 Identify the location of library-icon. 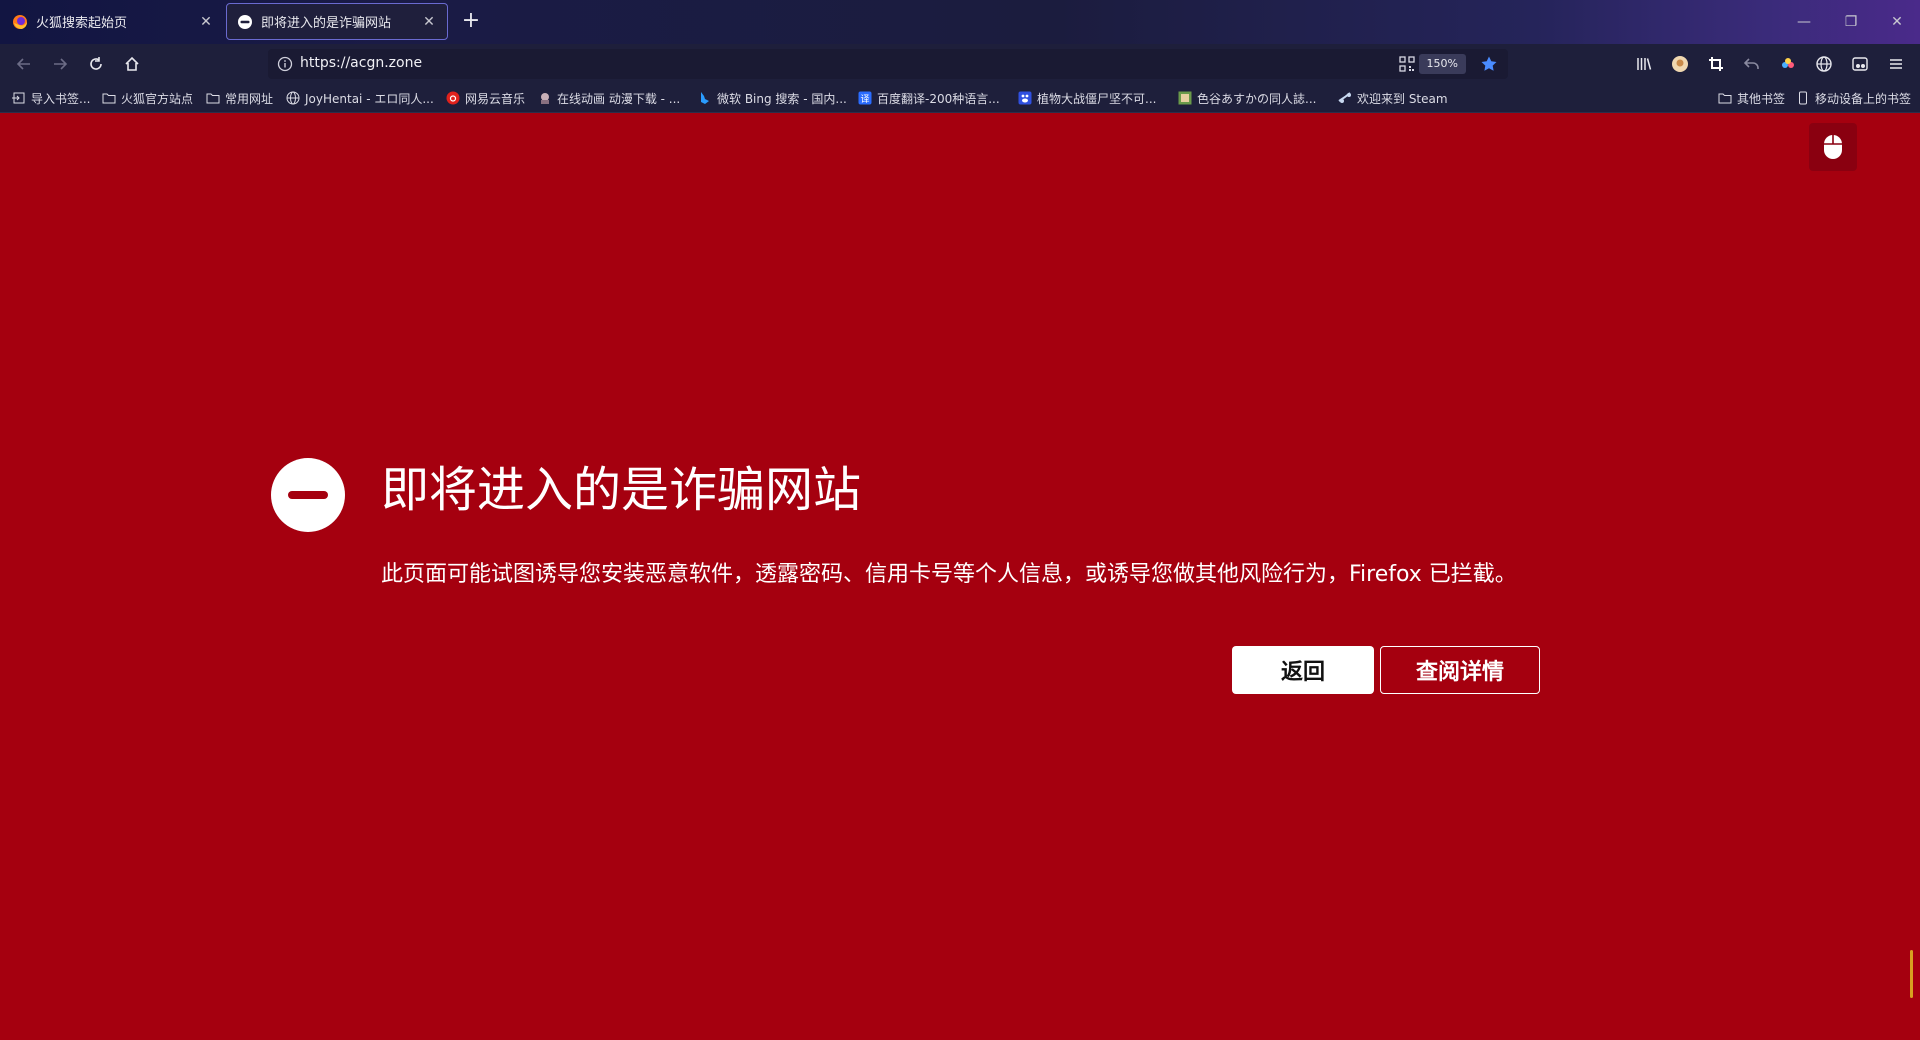
(1644, 64).